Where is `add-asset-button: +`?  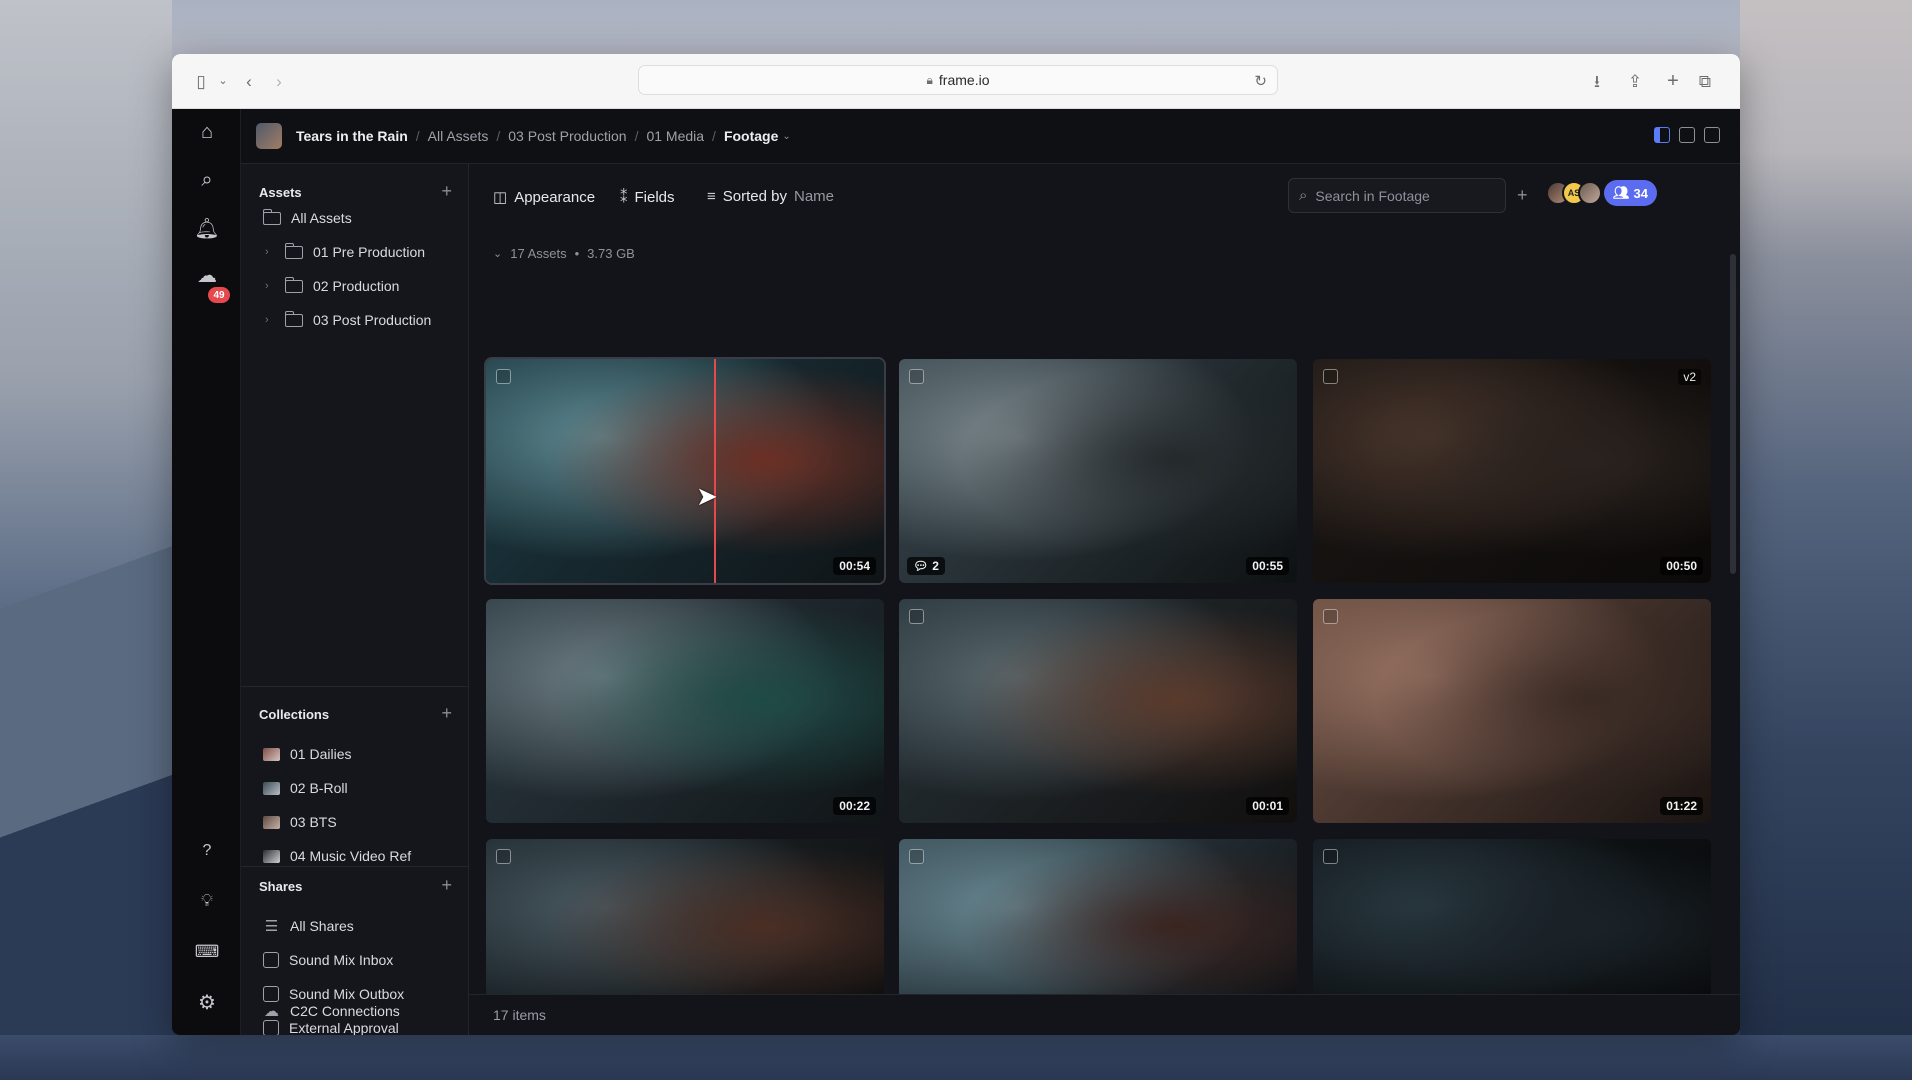
add-asset-button: + is located at coordinates (446, 191).